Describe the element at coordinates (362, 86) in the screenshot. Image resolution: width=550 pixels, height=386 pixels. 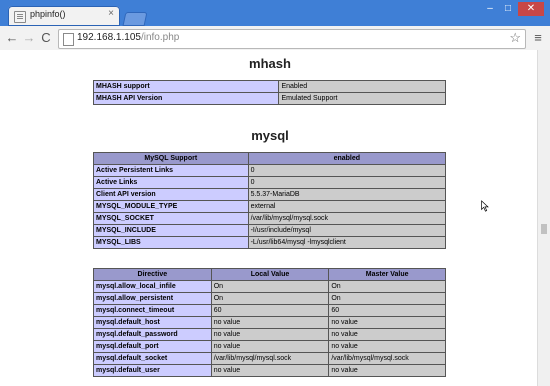
I see `row-value: Enabled` at that location.